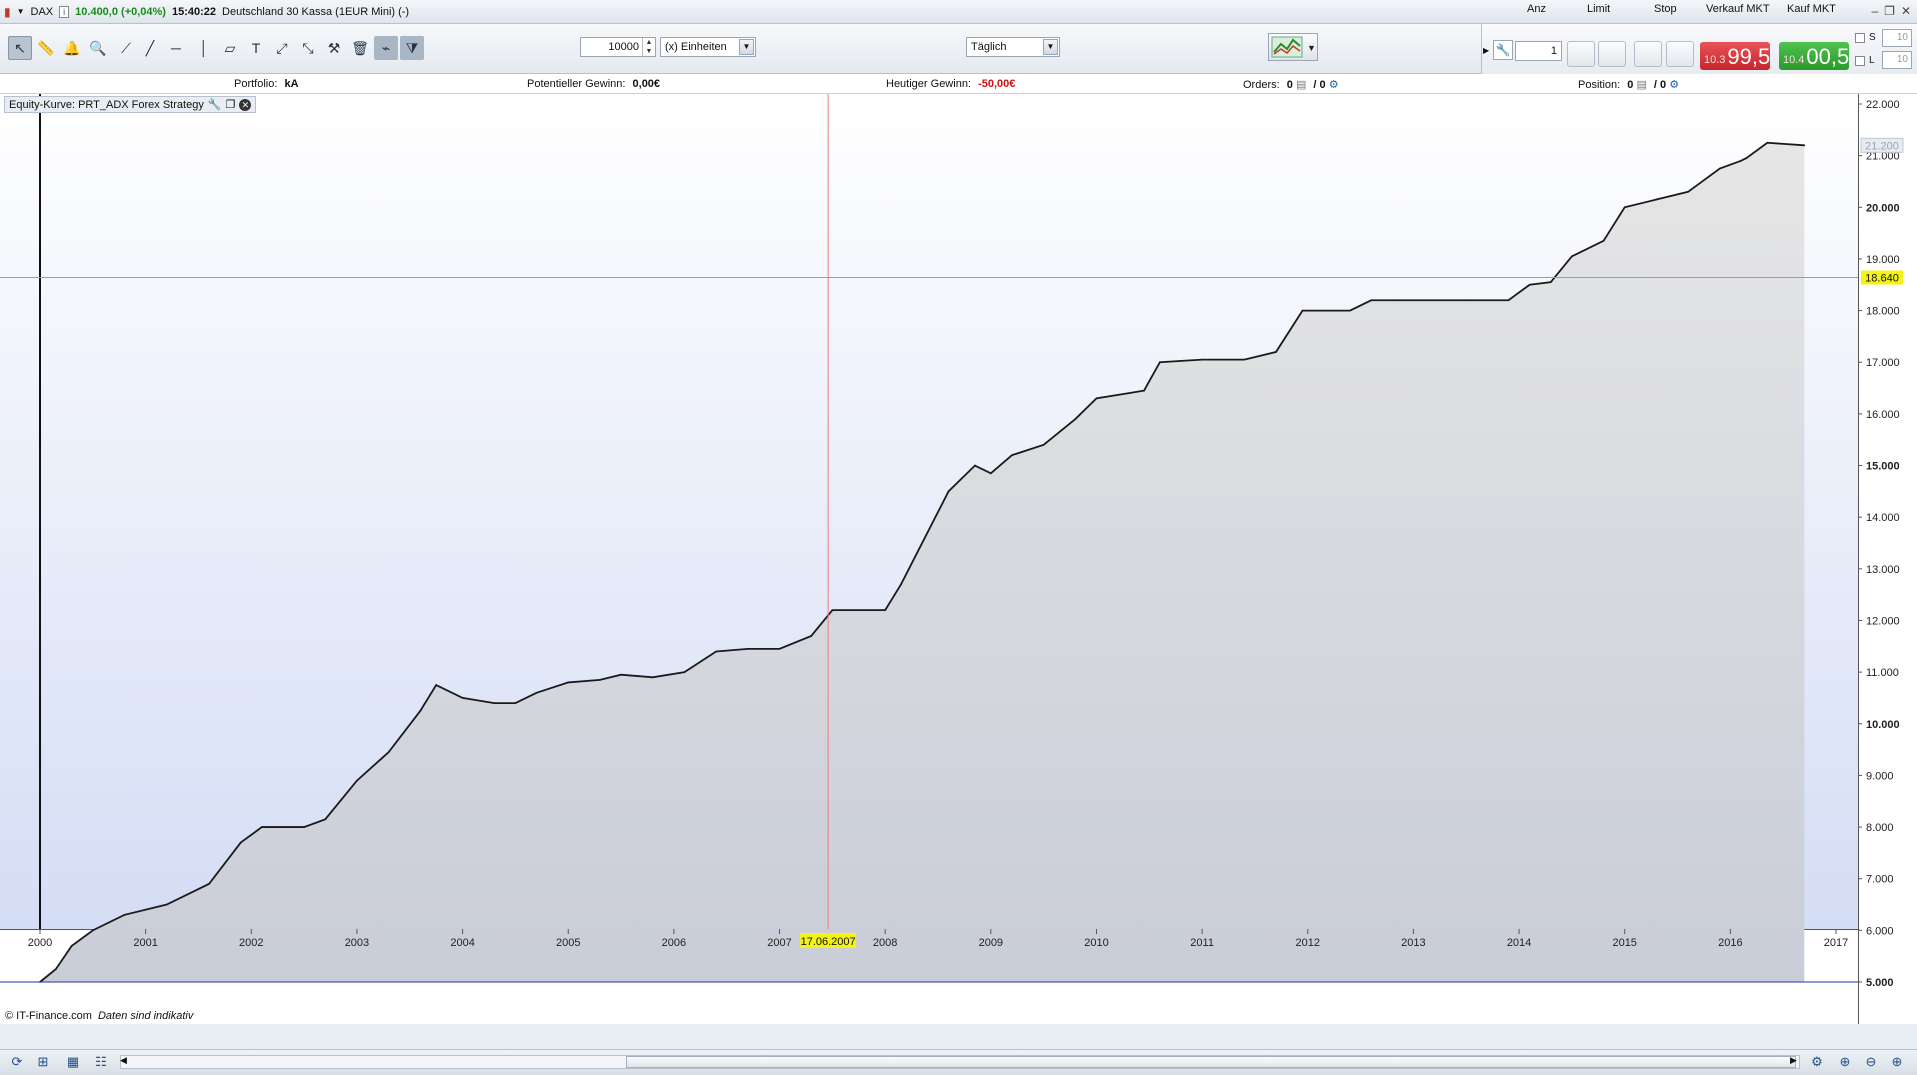  Describe the element at coordinates (1581, 54) in the screenshot. I see `limit-buy-button` at that location.